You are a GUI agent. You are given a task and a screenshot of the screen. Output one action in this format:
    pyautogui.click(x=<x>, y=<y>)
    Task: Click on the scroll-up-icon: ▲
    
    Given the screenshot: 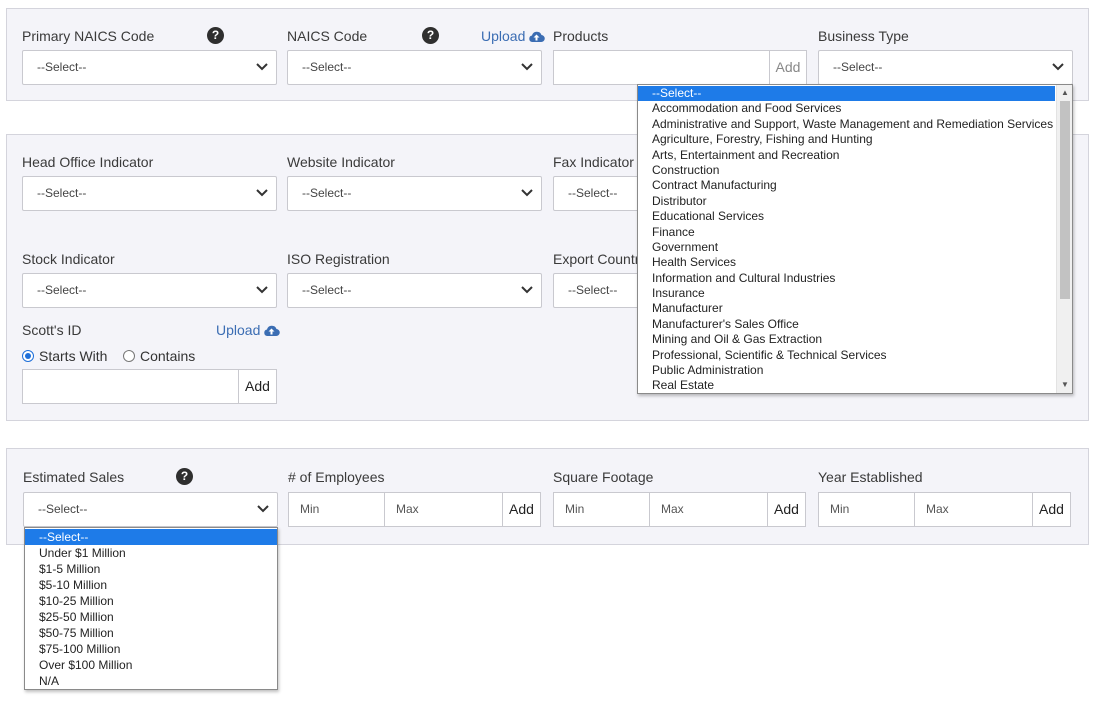 What is the action you would take?
    pyautogui.click(x=1065, y=93)
    